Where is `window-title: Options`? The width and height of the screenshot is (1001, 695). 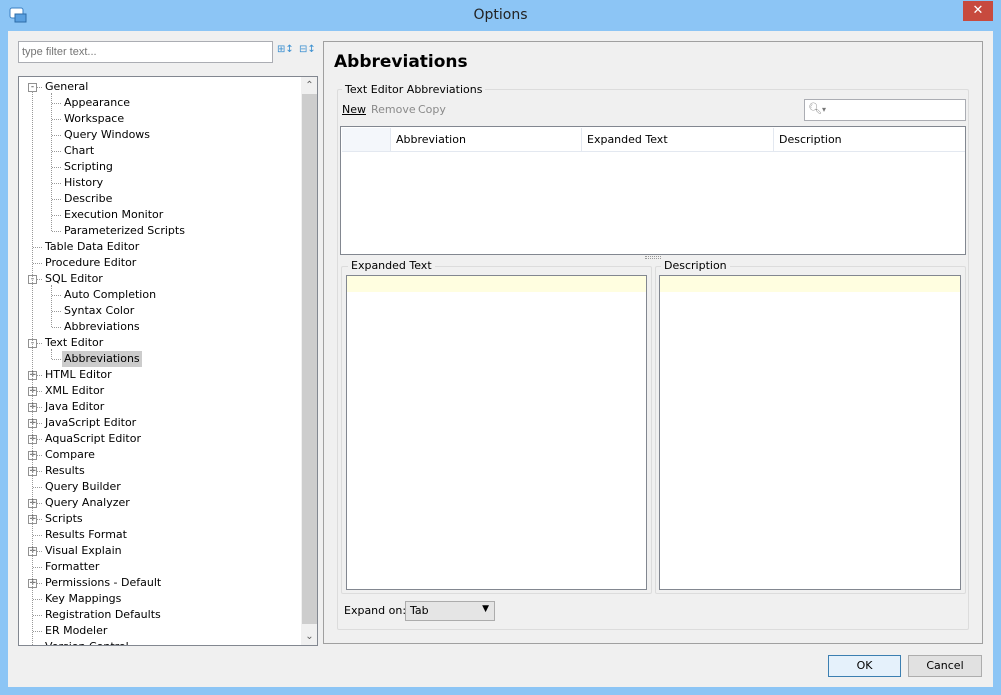
window-title: Options is located at coordinates (500, 15).